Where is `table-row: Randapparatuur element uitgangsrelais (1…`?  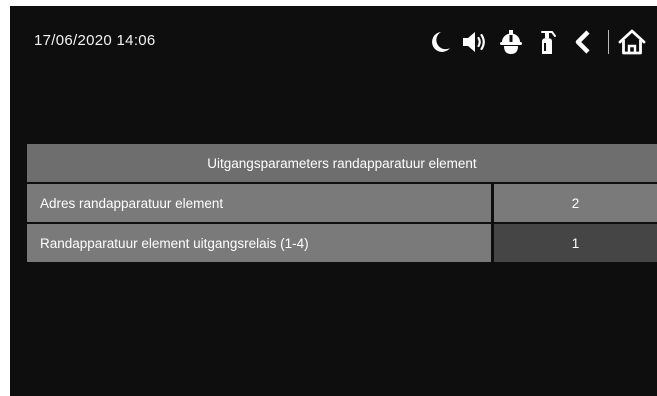 table-row: Randapparatuur element uitgangsrelais (1… is located at coordinates (342, 243).